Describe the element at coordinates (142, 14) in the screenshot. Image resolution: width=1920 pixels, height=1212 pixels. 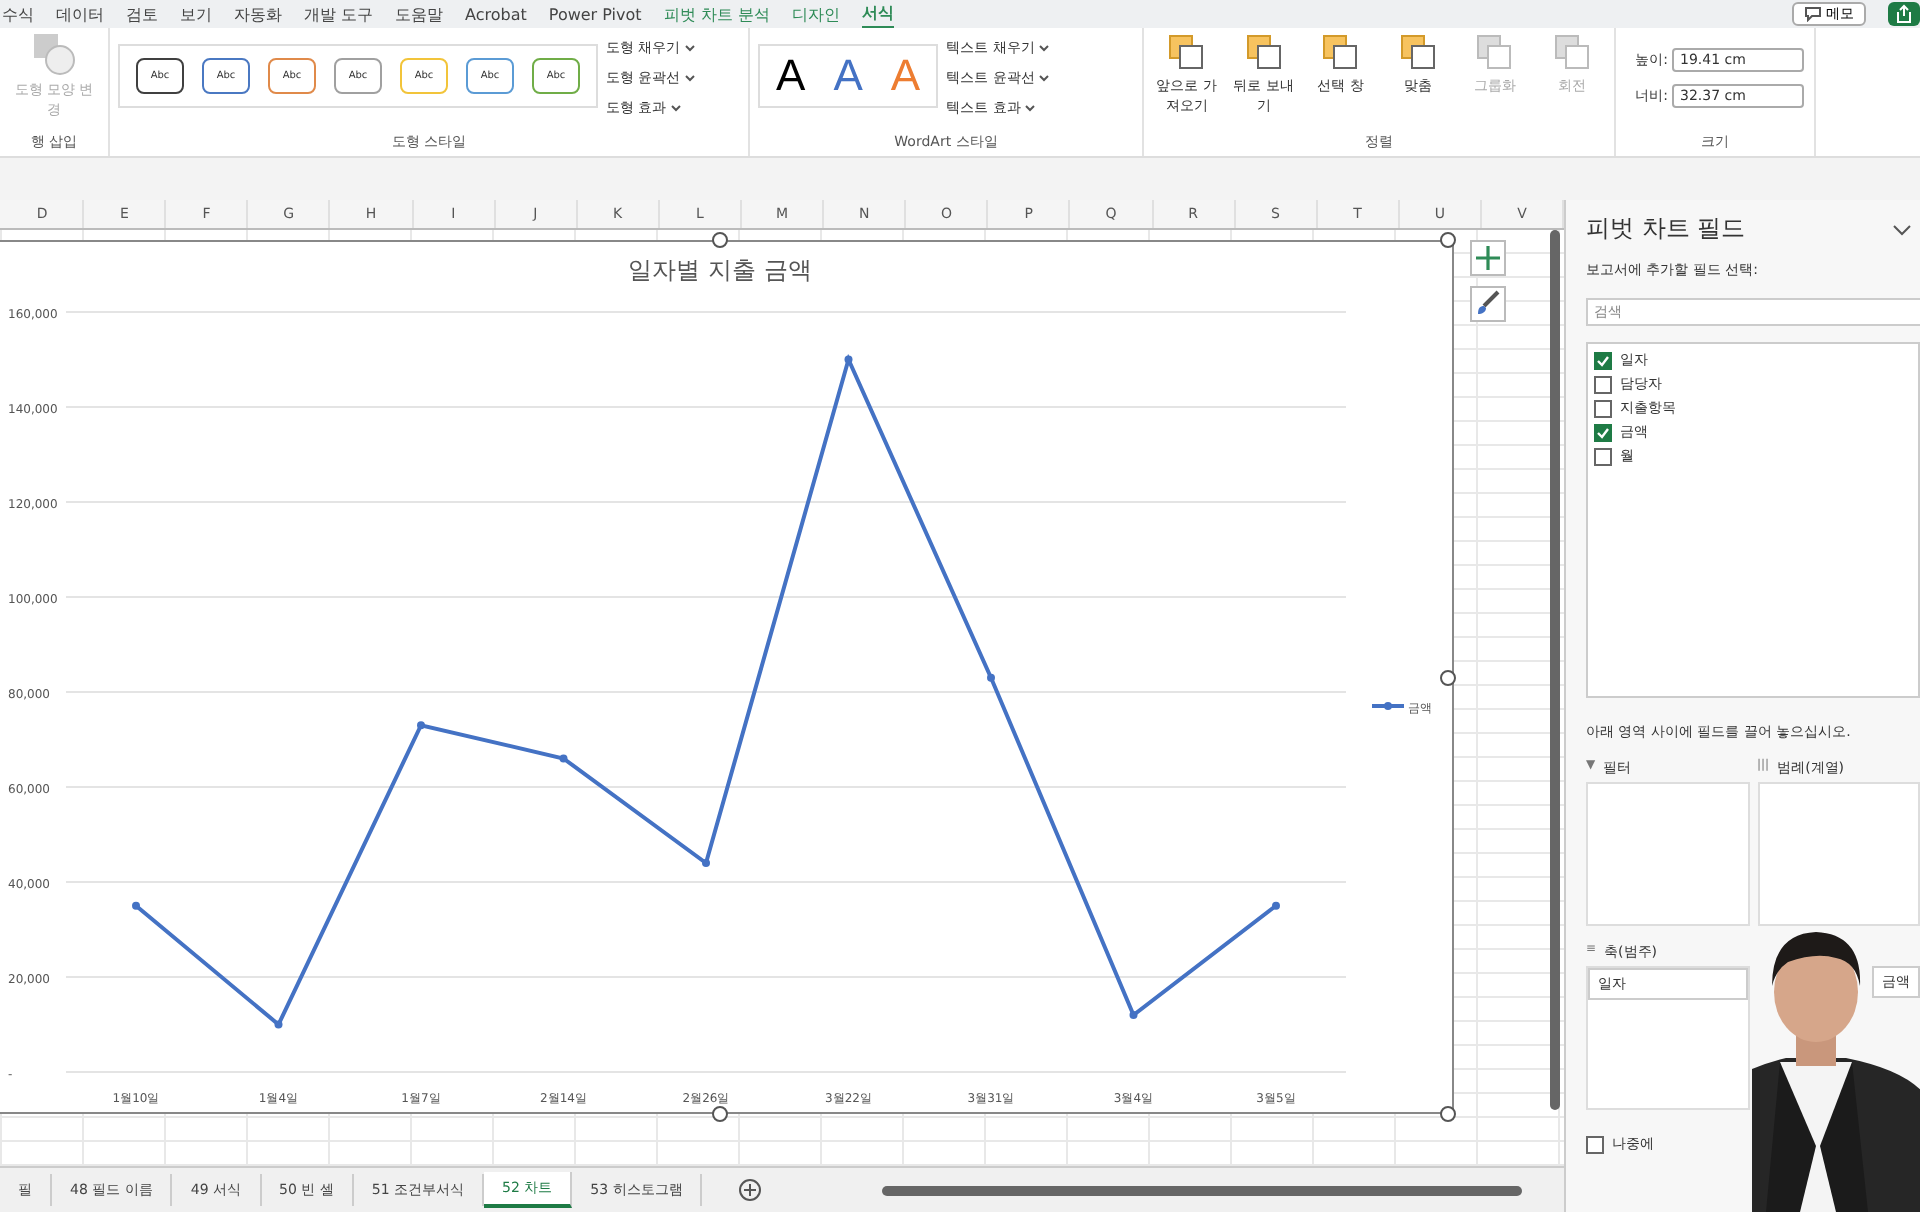
I see `ribbon-tab: 검토` at that location.